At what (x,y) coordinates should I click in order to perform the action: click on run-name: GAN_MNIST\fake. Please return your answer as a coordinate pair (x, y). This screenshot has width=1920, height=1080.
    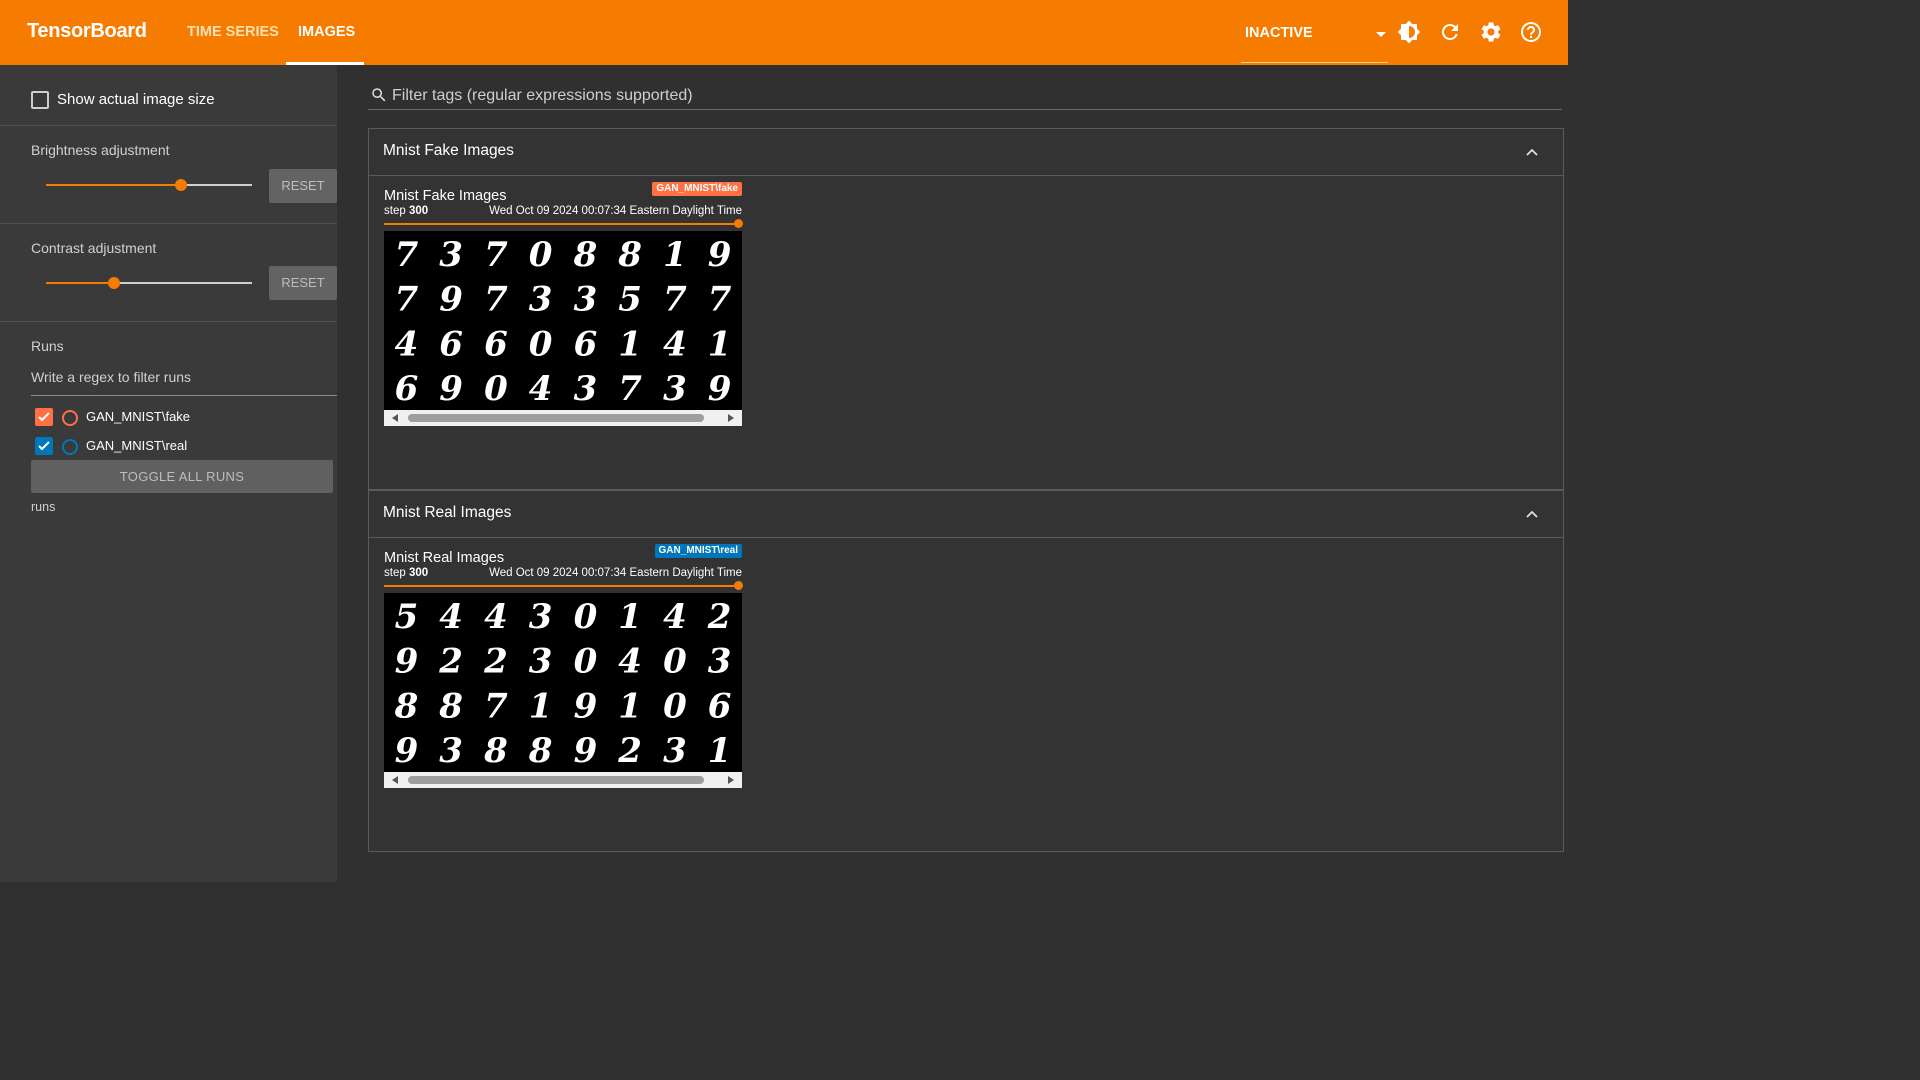
    Looking at the image, I should click on (138, 416).